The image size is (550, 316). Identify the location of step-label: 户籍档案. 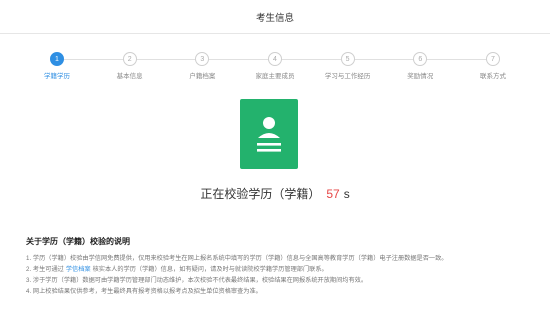
(202, 76).